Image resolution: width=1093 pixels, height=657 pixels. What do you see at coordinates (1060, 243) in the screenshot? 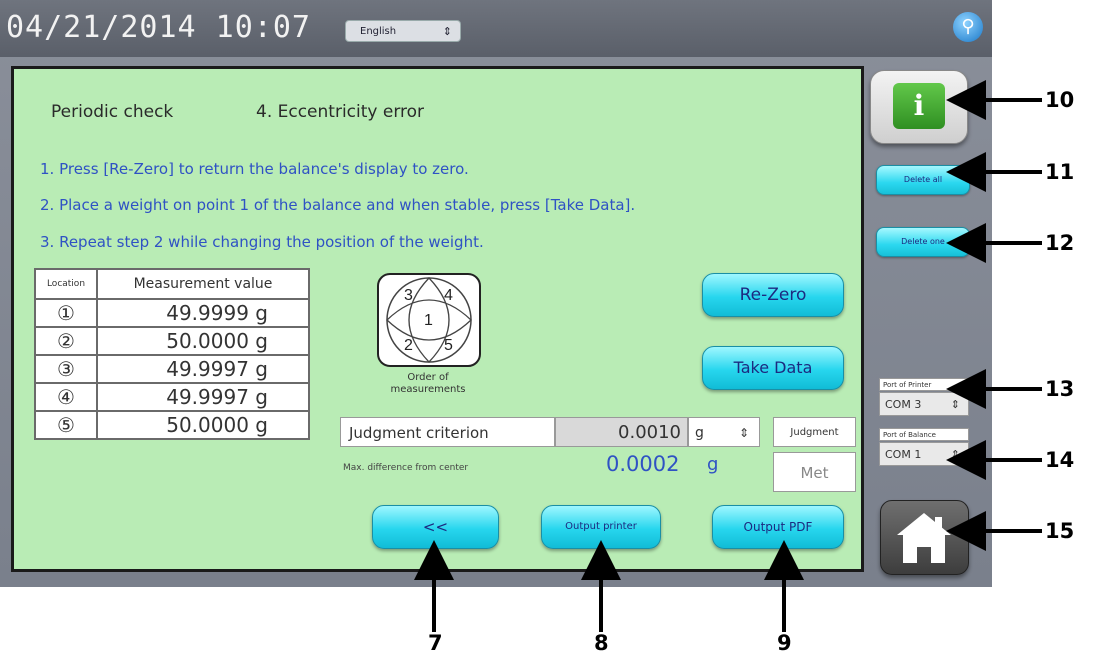
I see `callout-label: 12` at bounding box center [1060, 243].